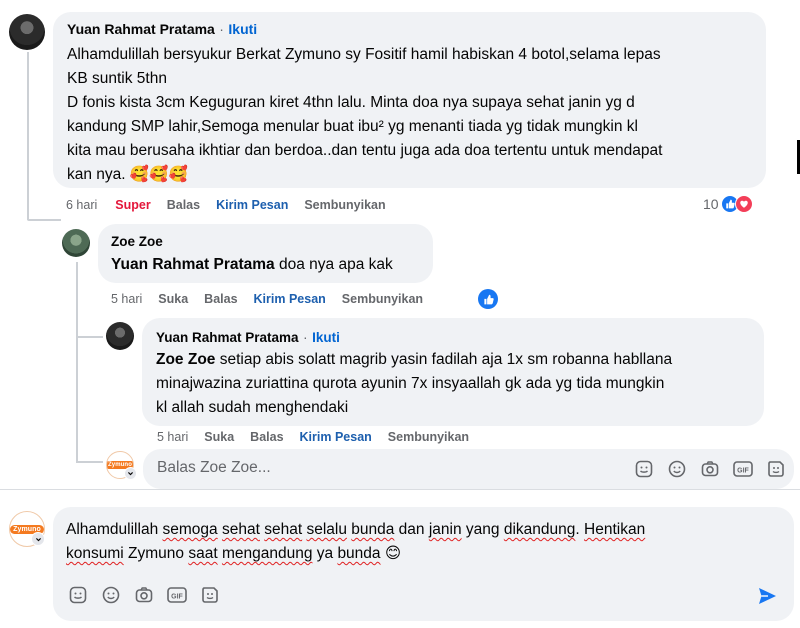 This screenshot has height=628, width=800. I want to click on misspelled-word: semoga, so click(190, 529).